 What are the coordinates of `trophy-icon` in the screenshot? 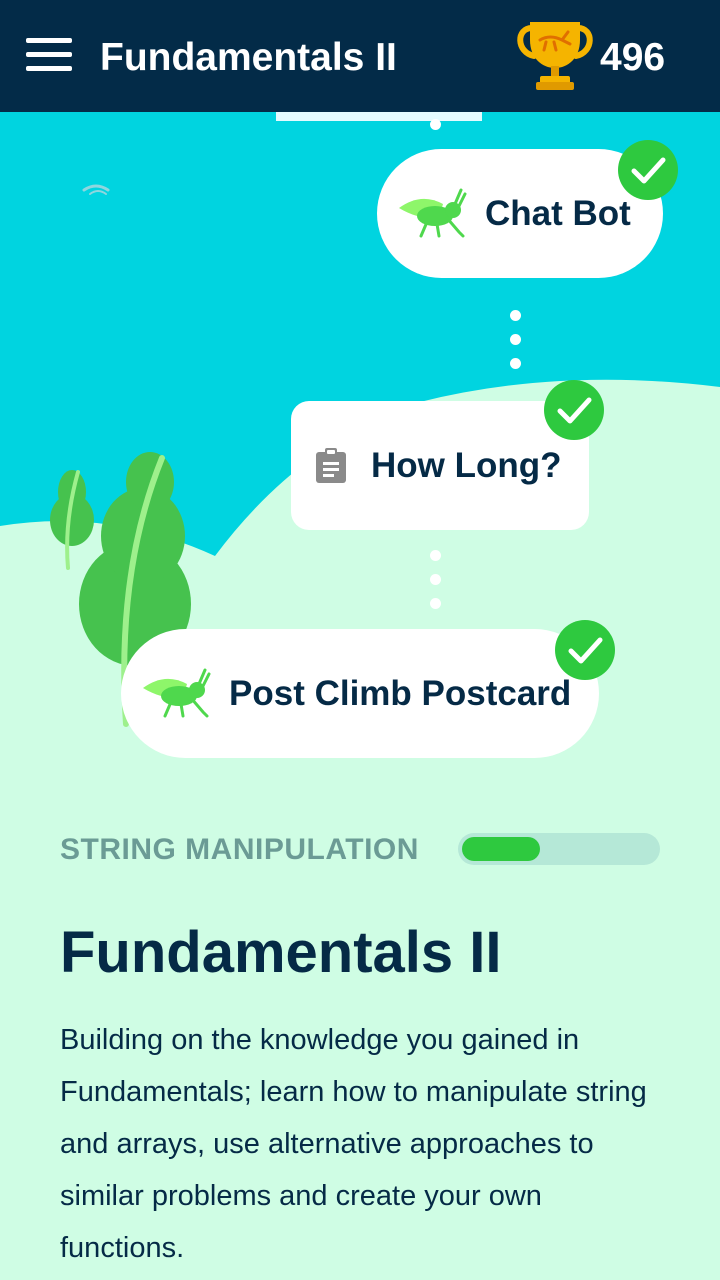 It's located at (555, 56).